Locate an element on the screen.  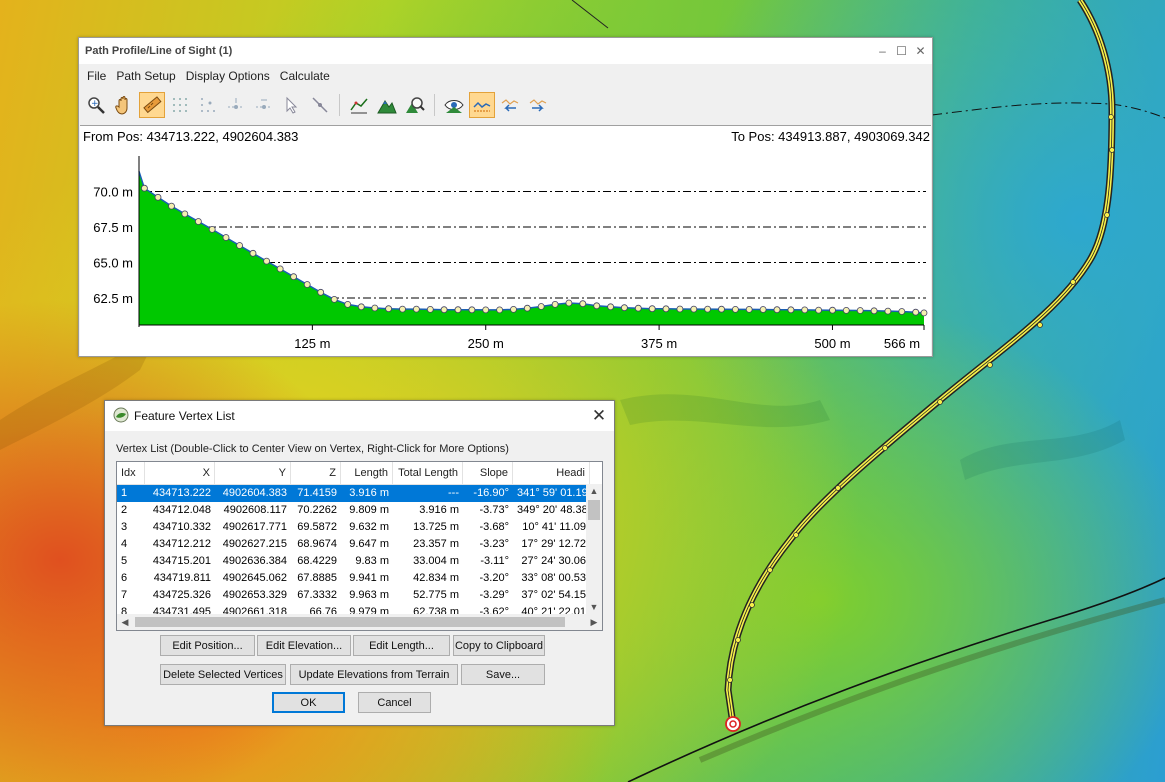
maximize-button: ☐ is located at coordinates (901, 51).